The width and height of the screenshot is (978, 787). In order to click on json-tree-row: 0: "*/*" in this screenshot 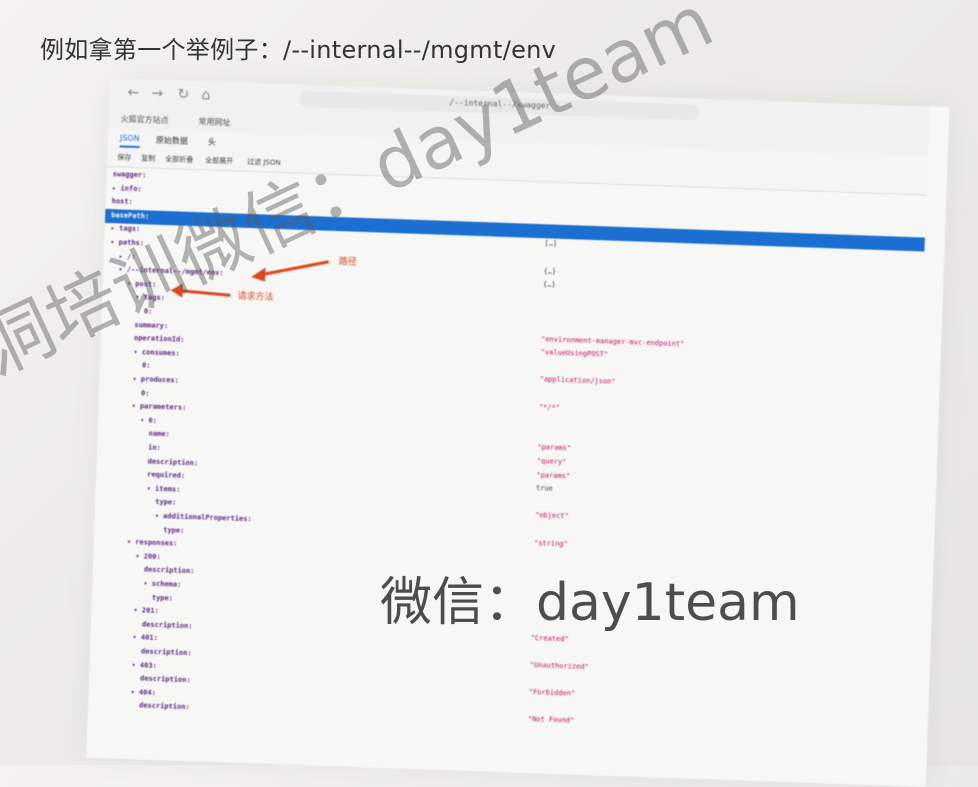, I will do `click(350, 400)`.